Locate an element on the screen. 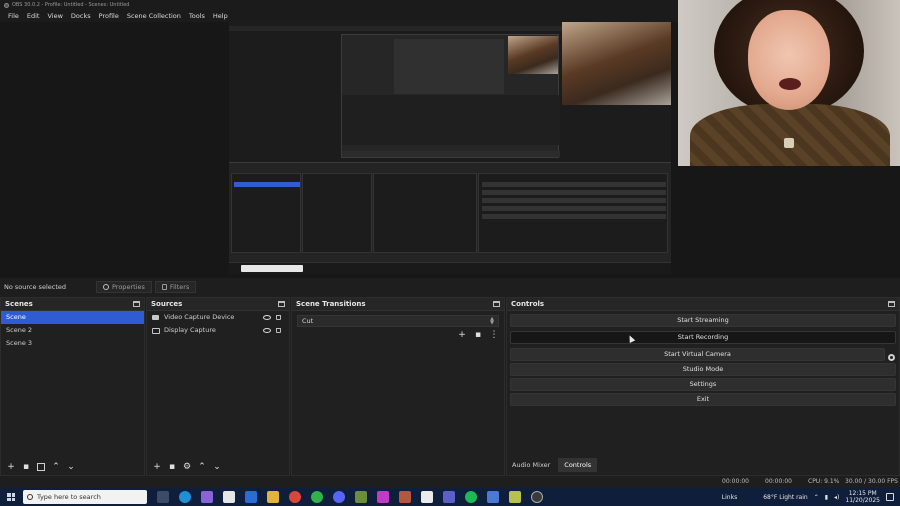 The width and height of the screenshot is (900, 506). gear-icon is located at coordinates (106, 287).